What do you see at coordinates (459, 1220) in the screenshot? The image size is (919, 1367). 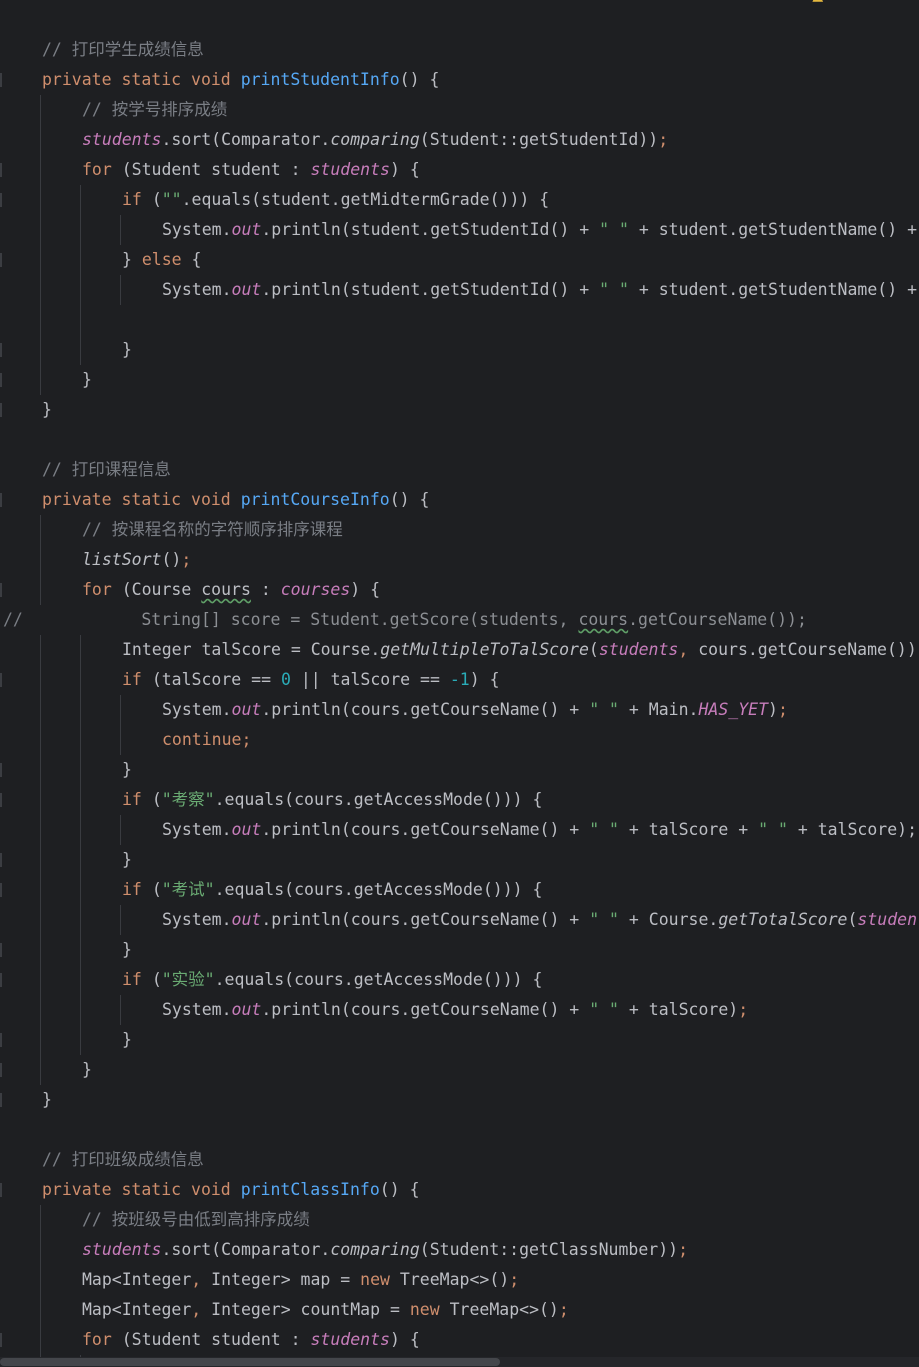 I see `code-line: // 按班级号由低到高排序成绩` at bounding box center [459, 1220].